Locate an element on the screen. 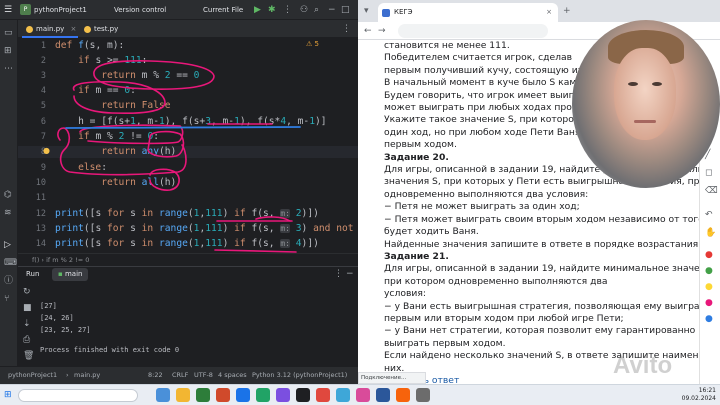 This screenshot has width=720, height=405. tool-window-strip: ▭ ⊞ ⋯ ⌬ ≋ ▷ ⌨ ⓘ ⑂ is located at coordinates (9, 193).